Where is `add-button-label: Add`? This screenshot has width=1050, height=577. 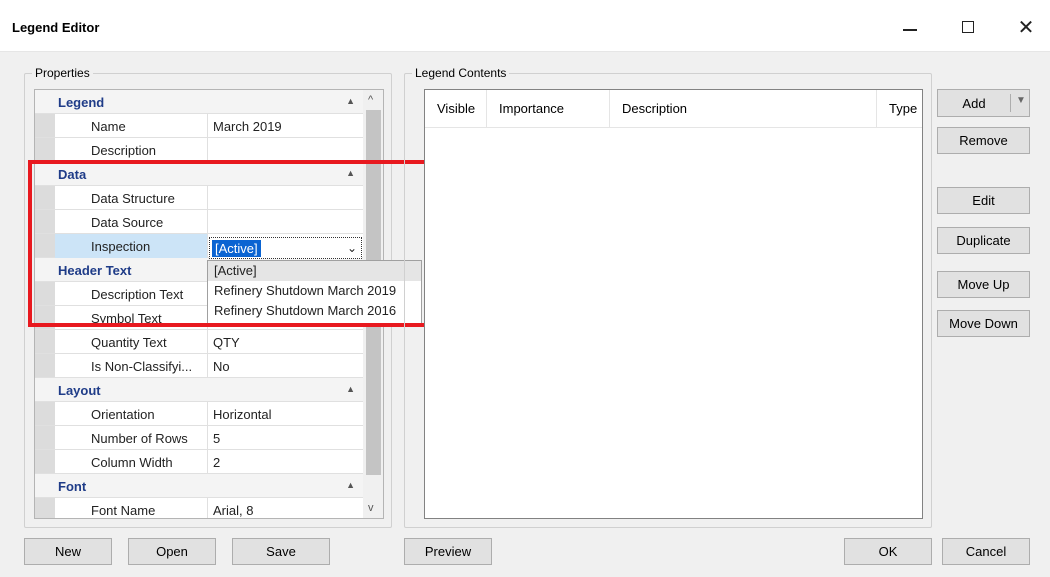
add-button-label: Add is located at coordinates (974, 103).